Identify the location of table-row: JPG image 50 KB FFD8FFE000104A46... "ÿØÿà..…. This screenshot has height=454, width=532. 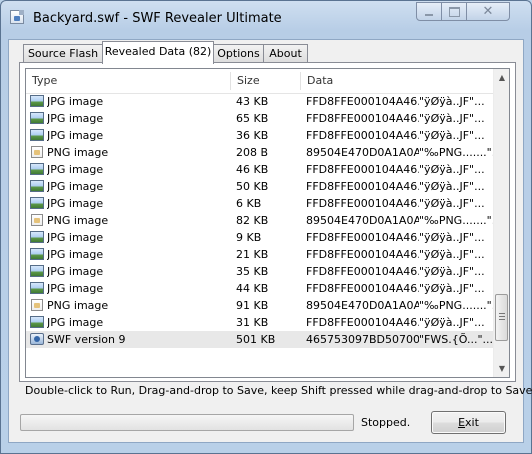
(259, 186).